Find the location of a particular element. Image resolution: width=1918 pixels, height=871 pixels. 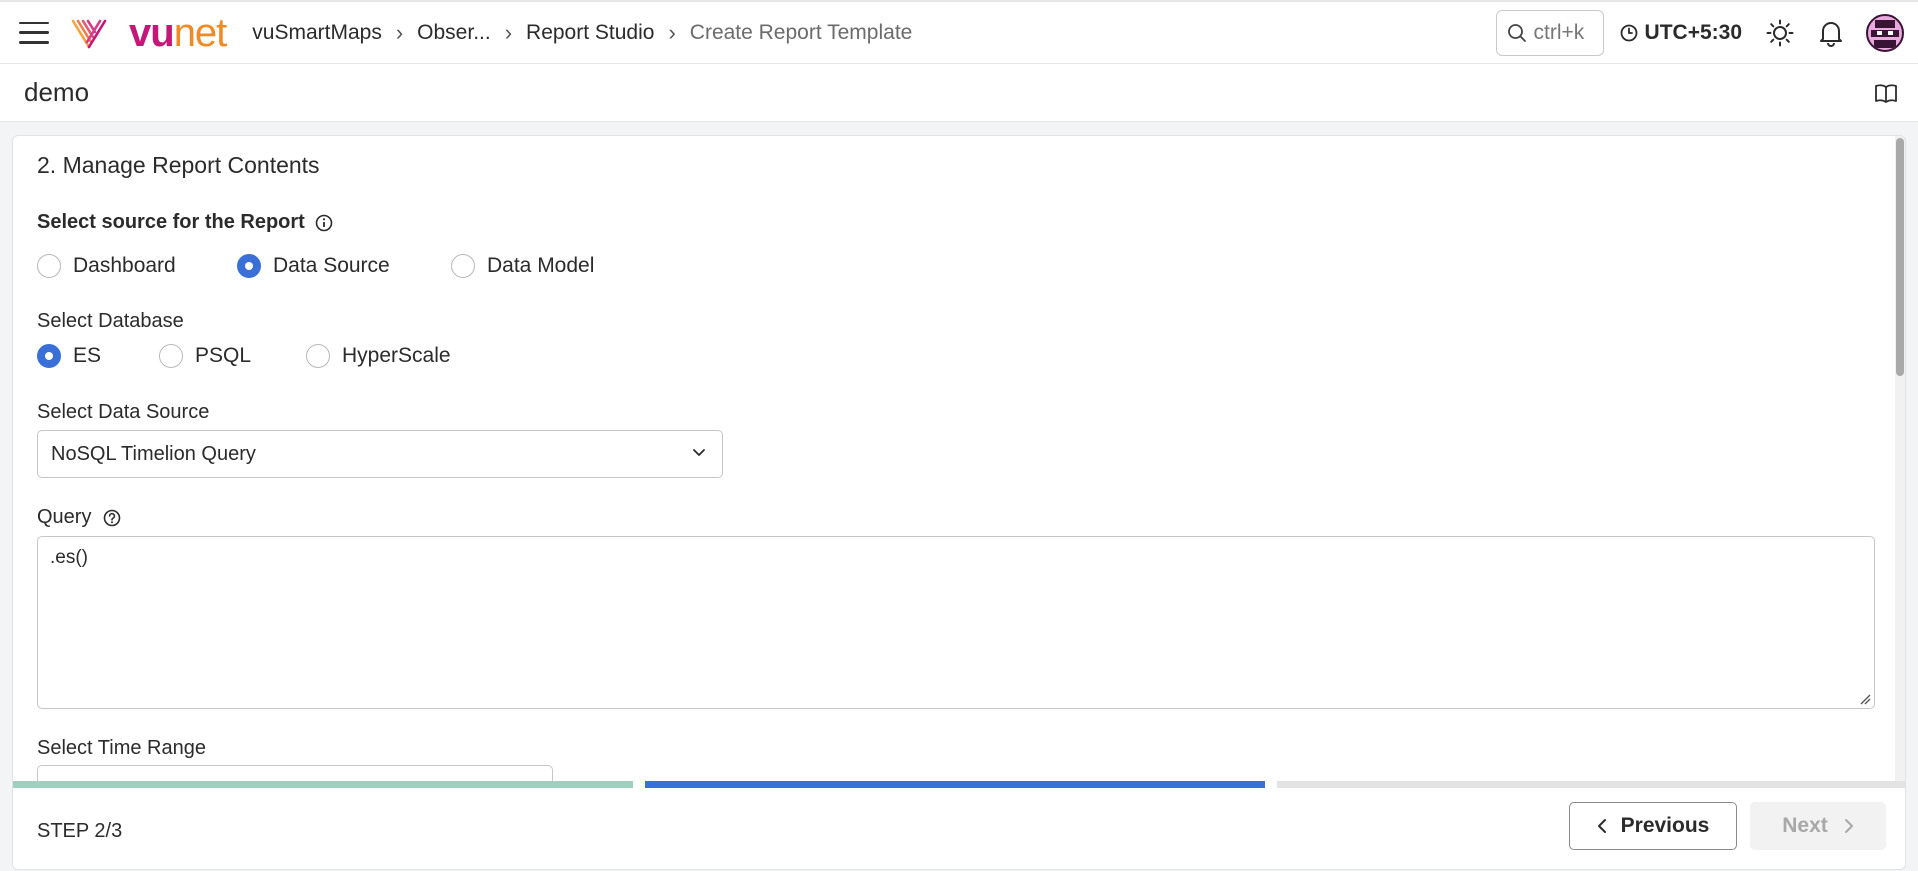

chevron-down-icon is located at coordinates (699, 452).